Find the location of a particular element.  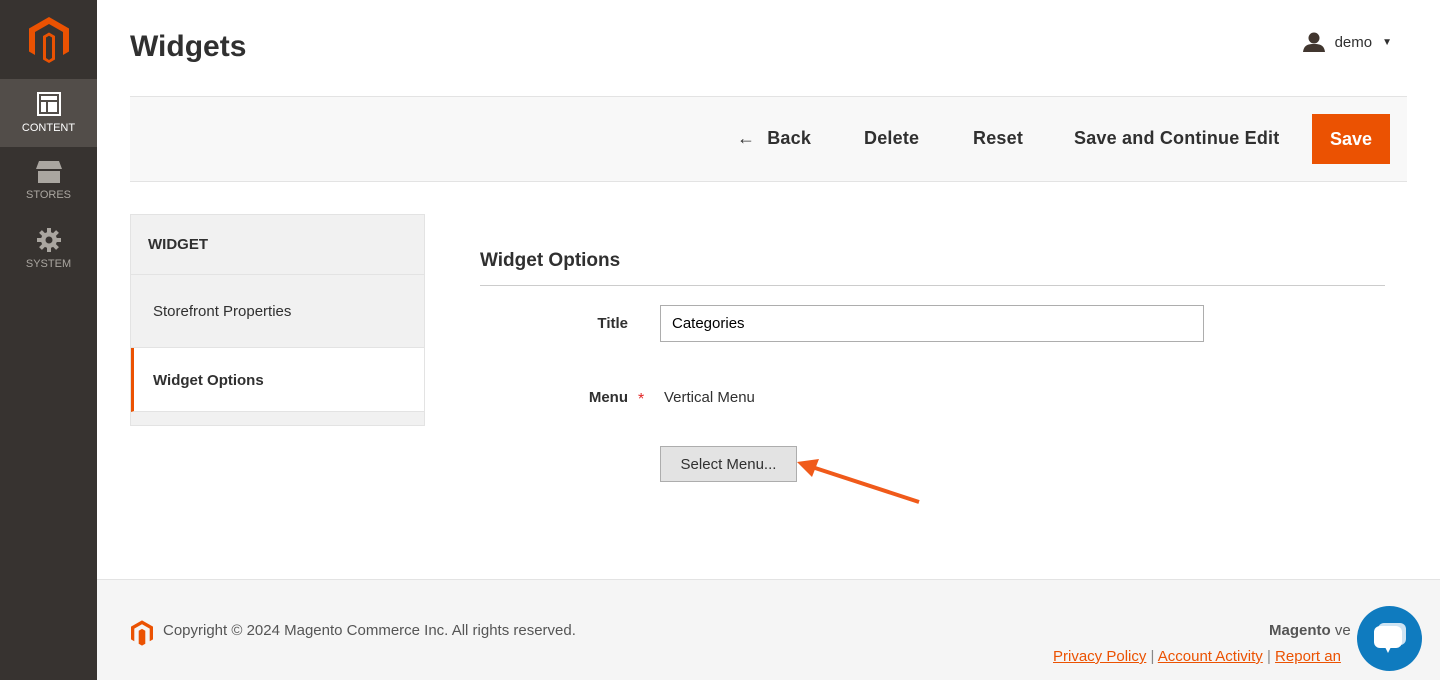

section-title: Widget Options is located at coordinates (932, 268).